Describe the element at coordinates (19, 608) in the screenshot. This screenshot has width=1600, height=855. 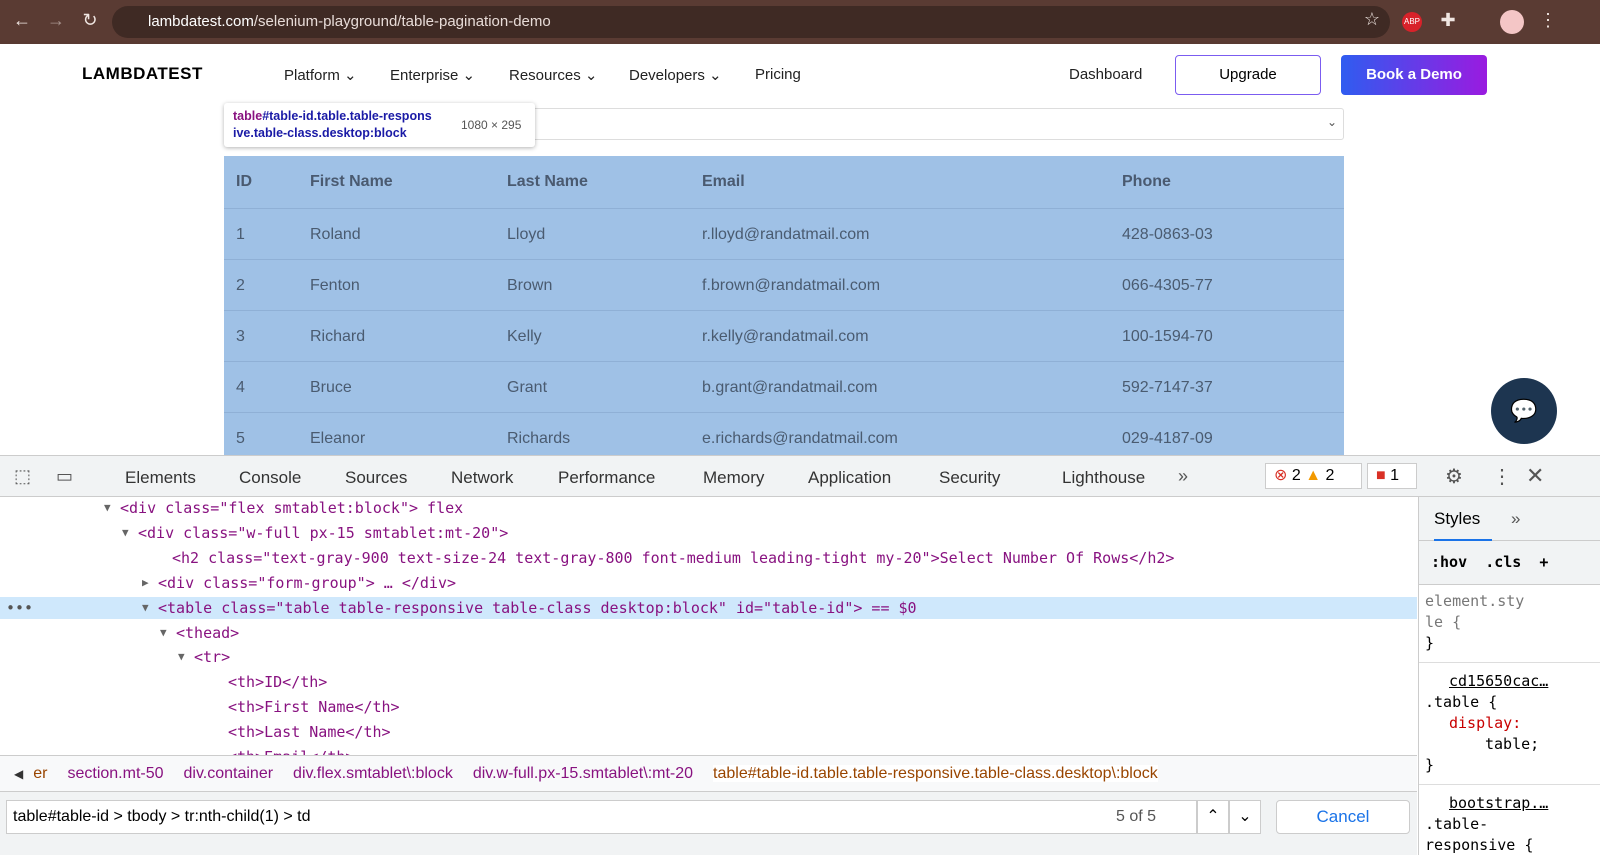
I see `node-actions-icon: •••` at that location.